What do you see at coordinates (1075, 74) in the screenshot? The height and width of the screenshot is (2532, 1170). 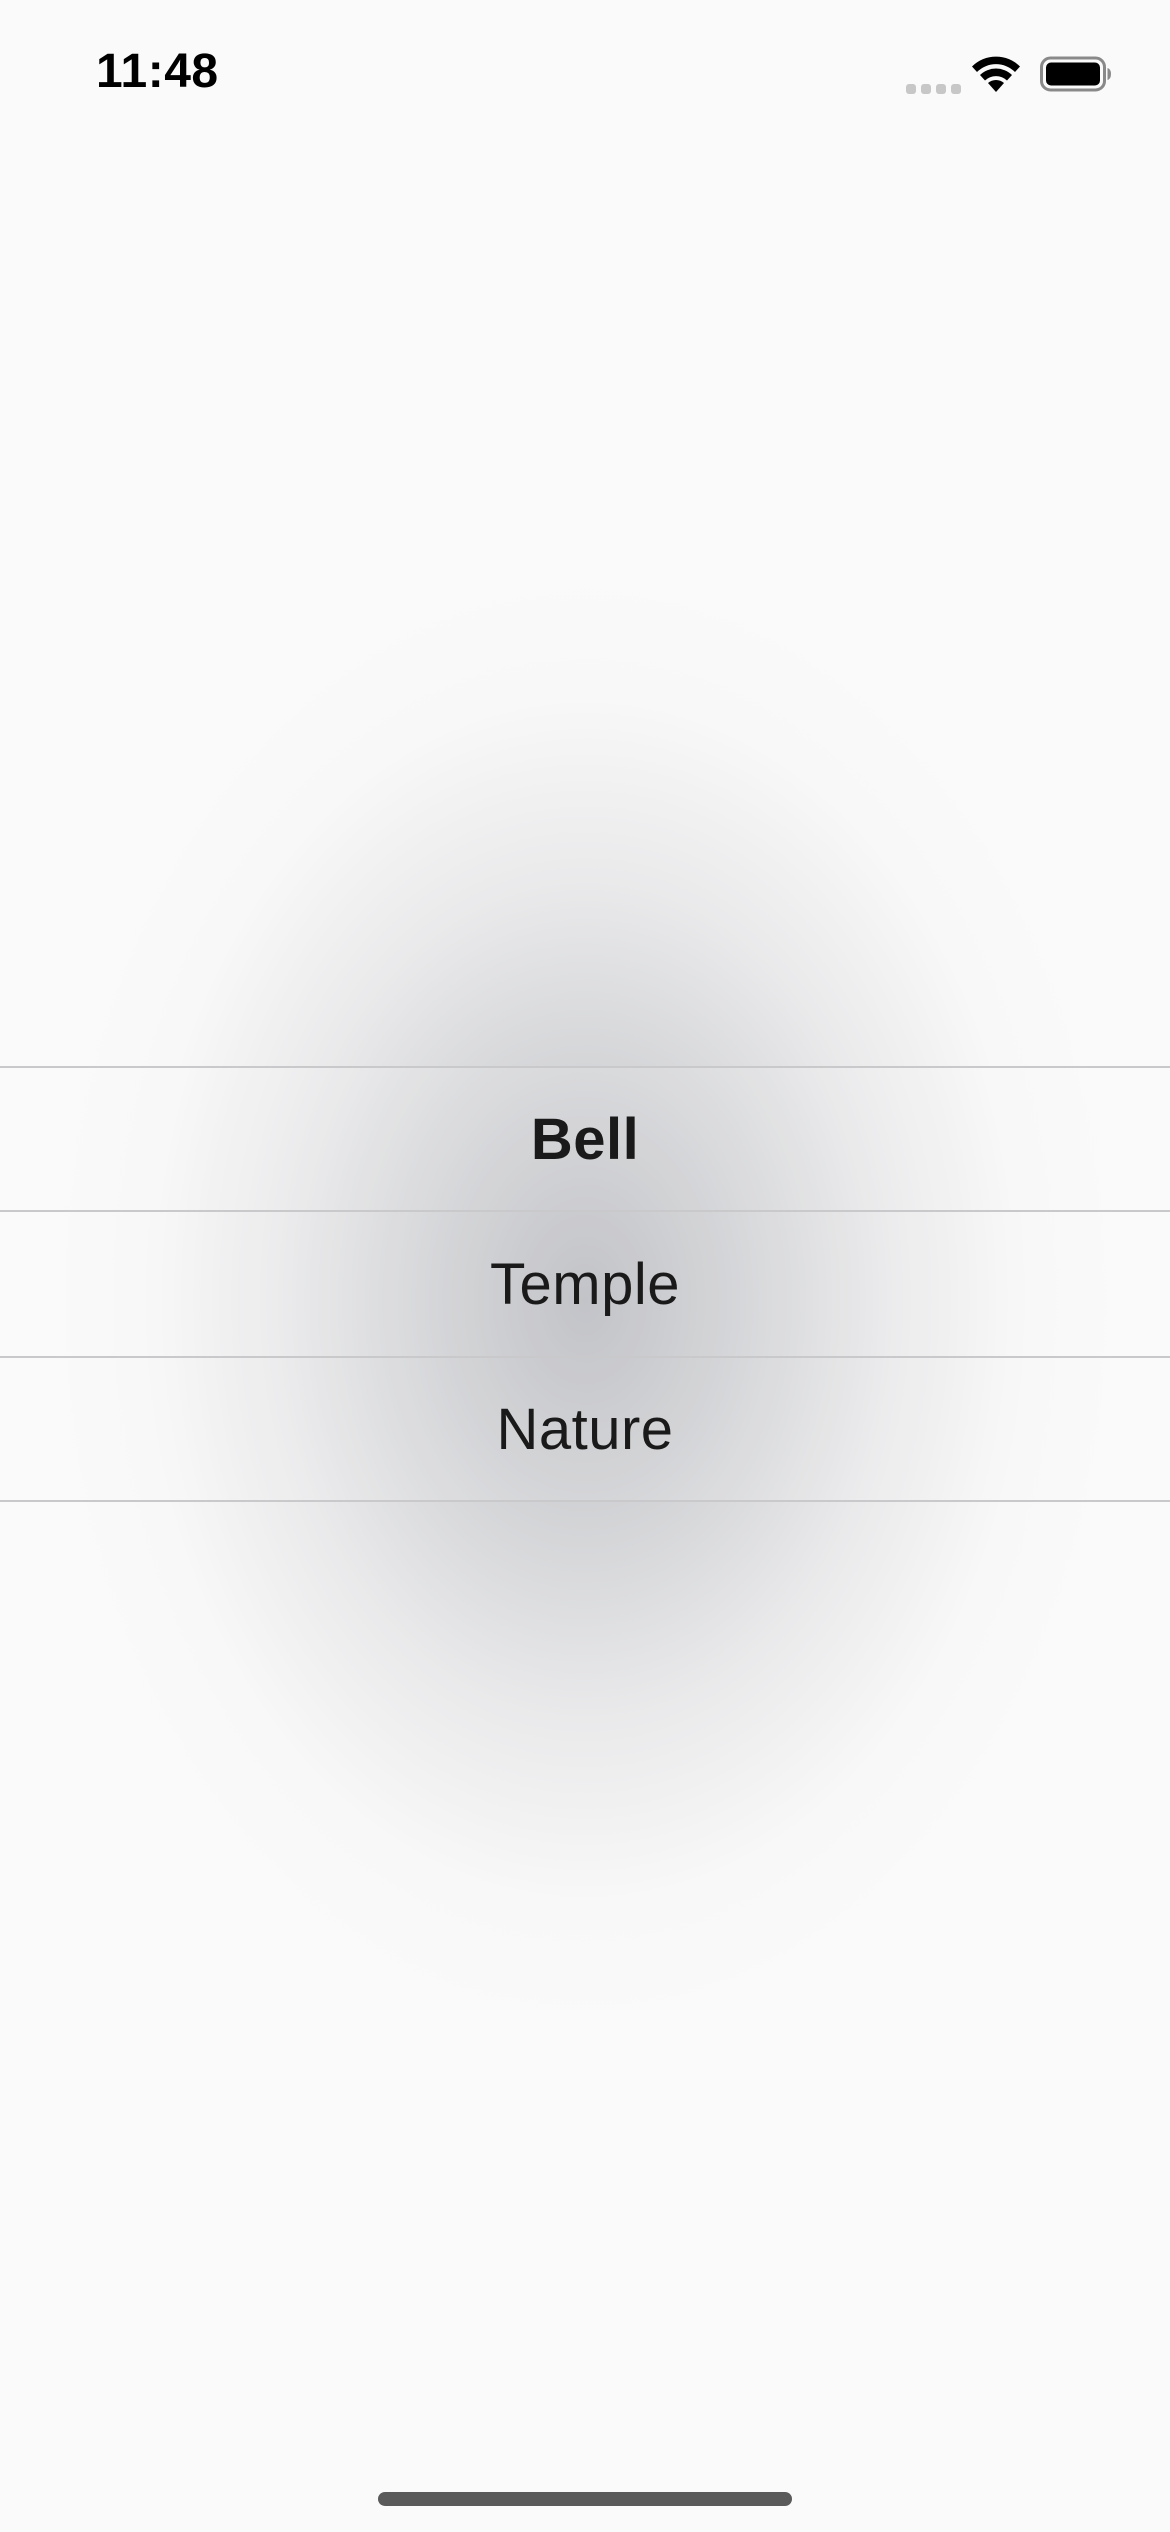 I see `battery-icon` at bounding box center [1075, 74].